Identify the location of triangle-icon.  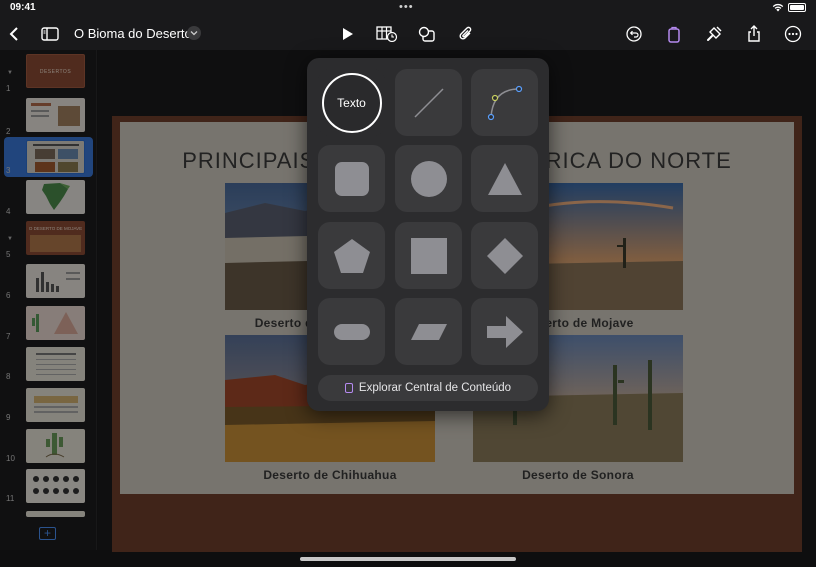
(504, 178).